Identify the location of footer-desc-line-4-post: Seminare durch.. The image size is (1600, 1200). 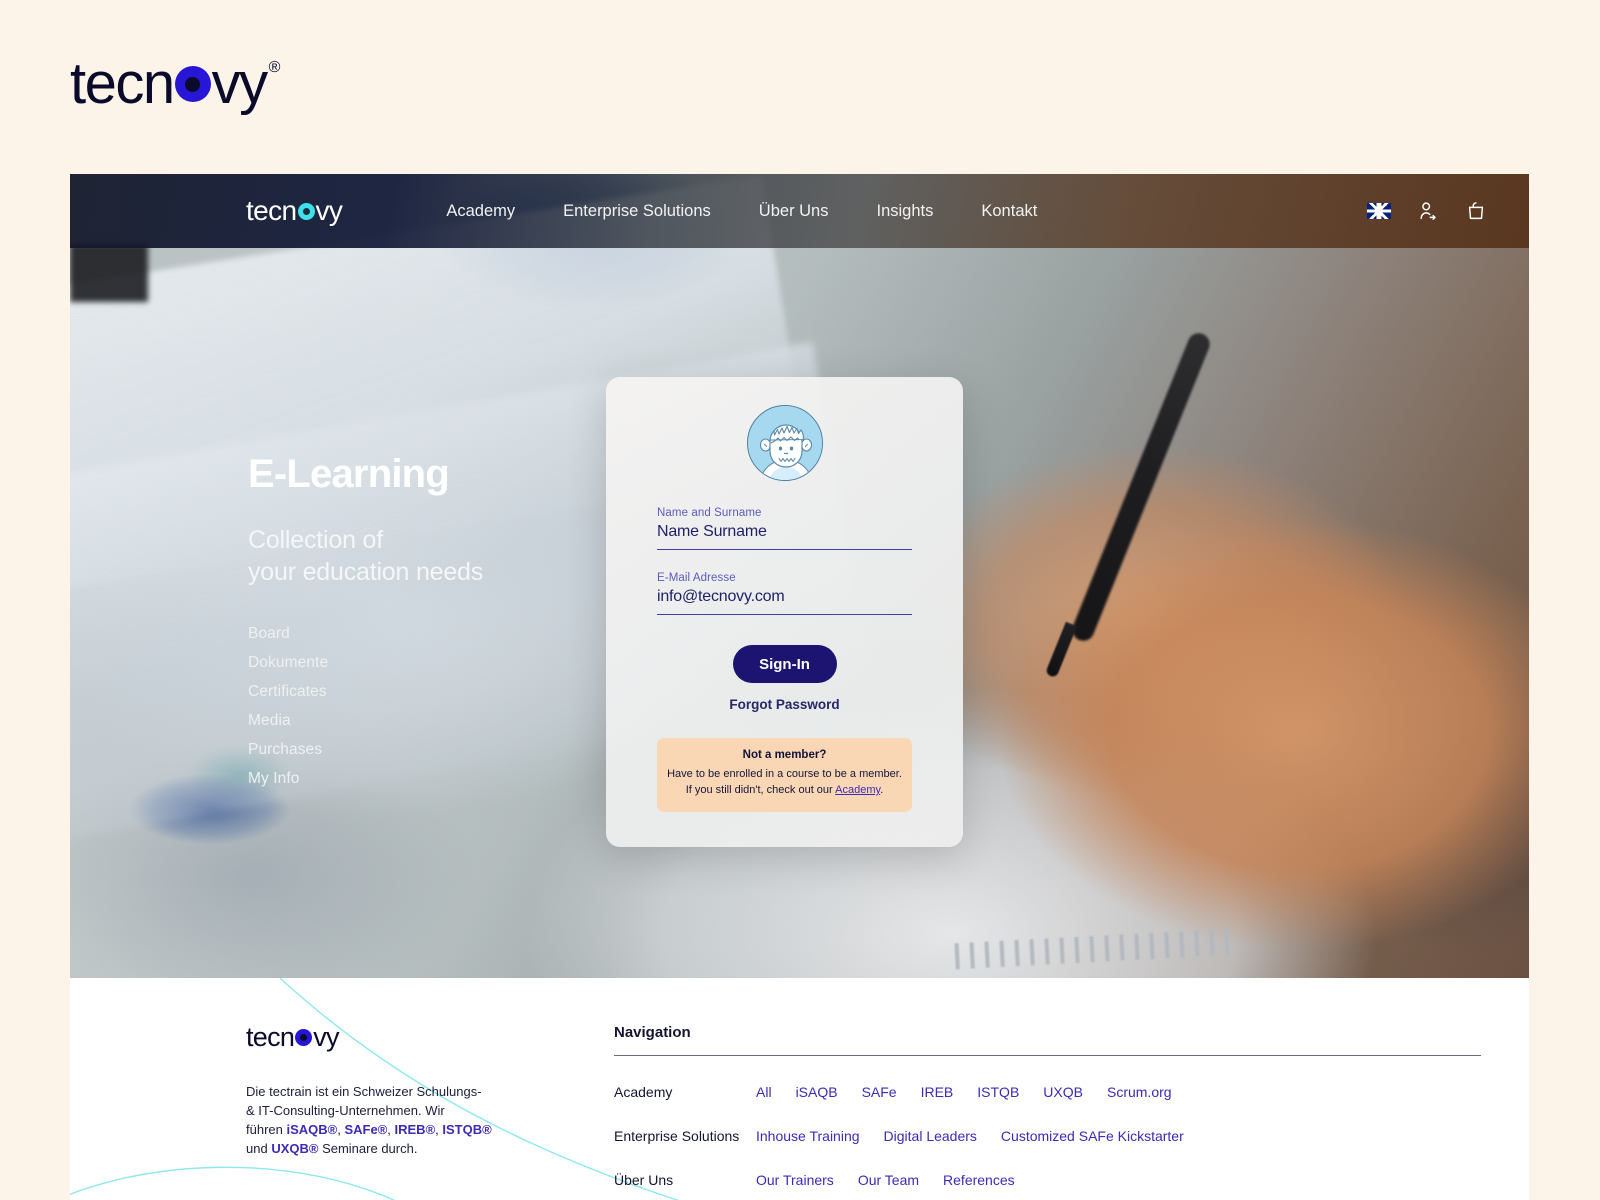
(368, 1148).